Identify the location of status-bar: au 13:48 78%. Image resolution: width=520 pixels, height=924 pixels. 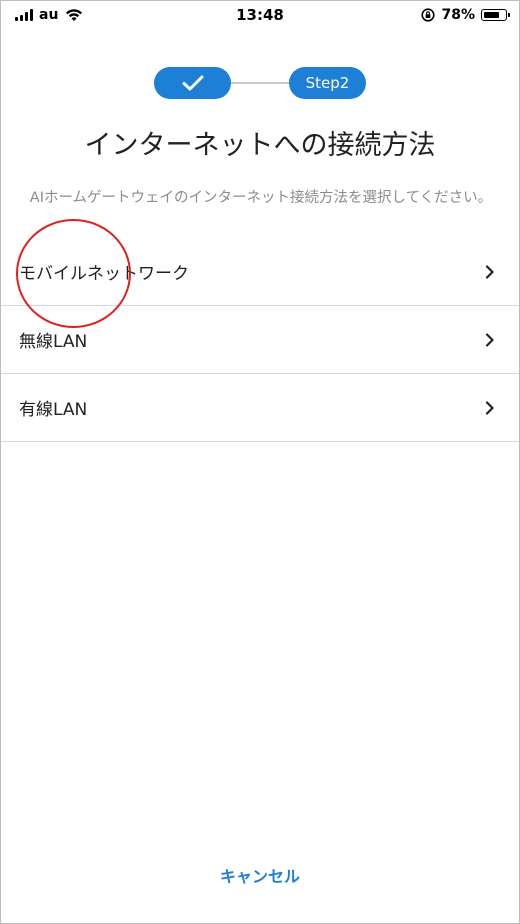
(260, 16).